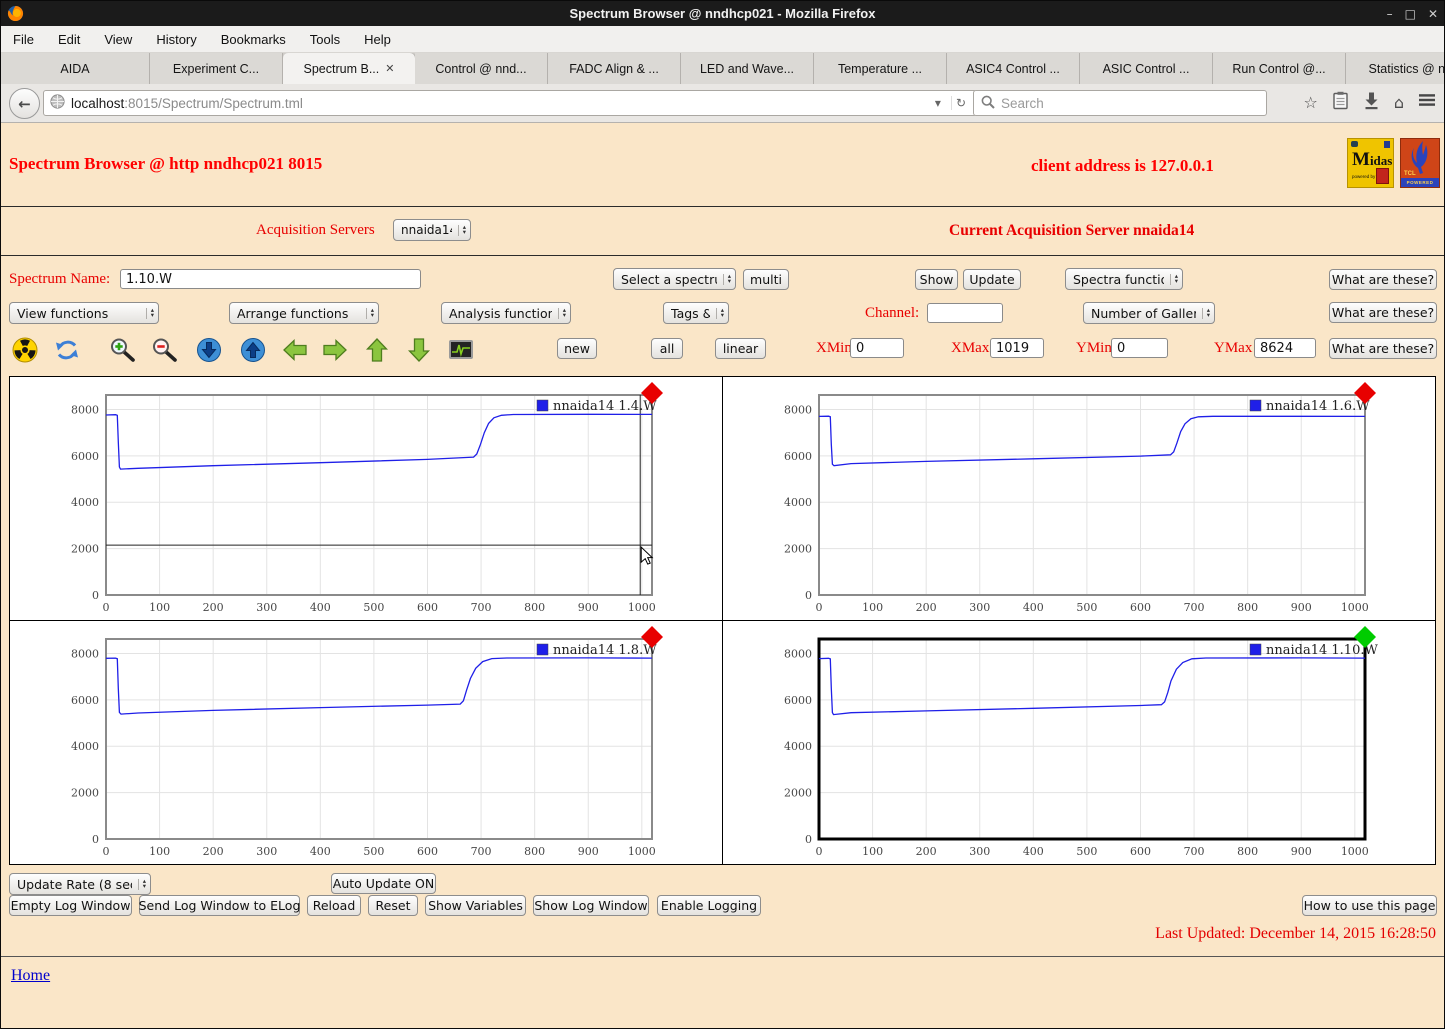 The image size is (1445, 1029). What do you see at coordinates (393, 905) in the screenshot?
I see `reset-button: Reset` at bounding box center [393, 905].